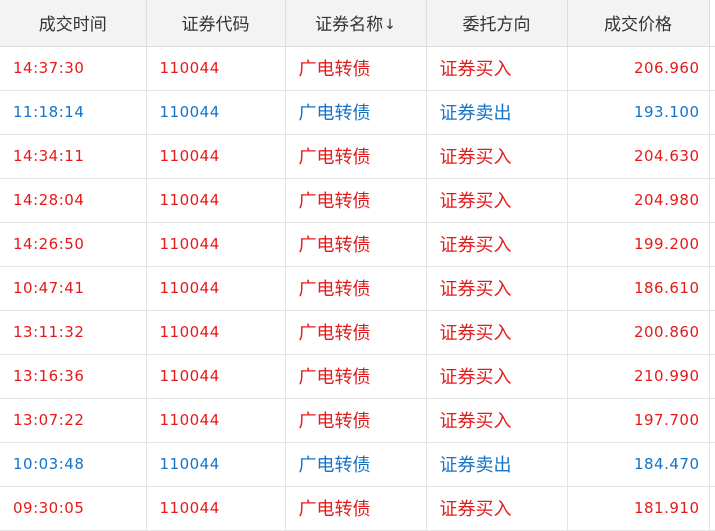 This screenshot has height=531, width=715. What do you see at coordinates (349, 25) in the screenshot?
I see `column-header-security-name-label: 证券名称` at bounding box center [349, 25].